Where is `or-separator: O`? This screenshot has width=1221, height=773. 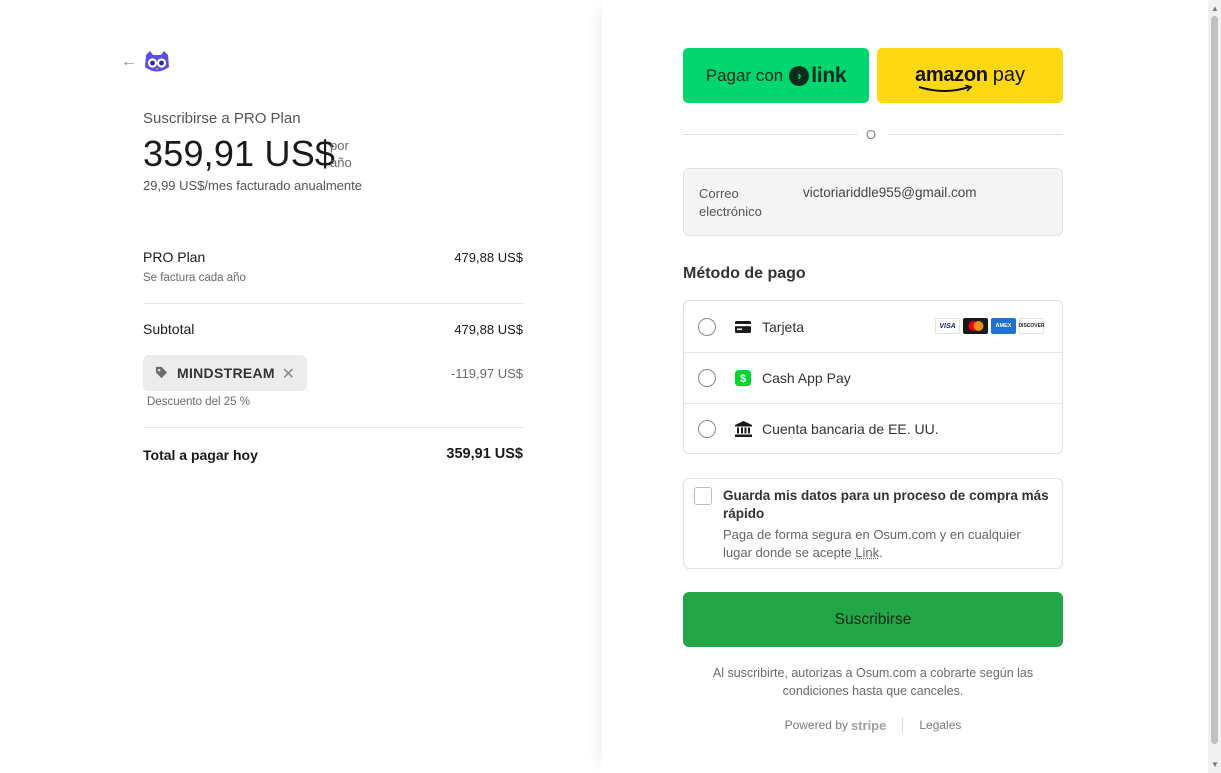 or-separator: O is located at coordinates (871, 134).